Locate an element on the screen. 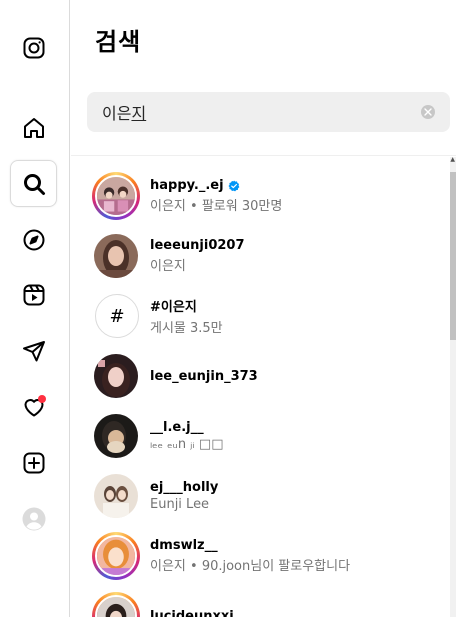  result-subtitle: 이은지 • 팔로워 30만명 is located at coordinates (216, 206).